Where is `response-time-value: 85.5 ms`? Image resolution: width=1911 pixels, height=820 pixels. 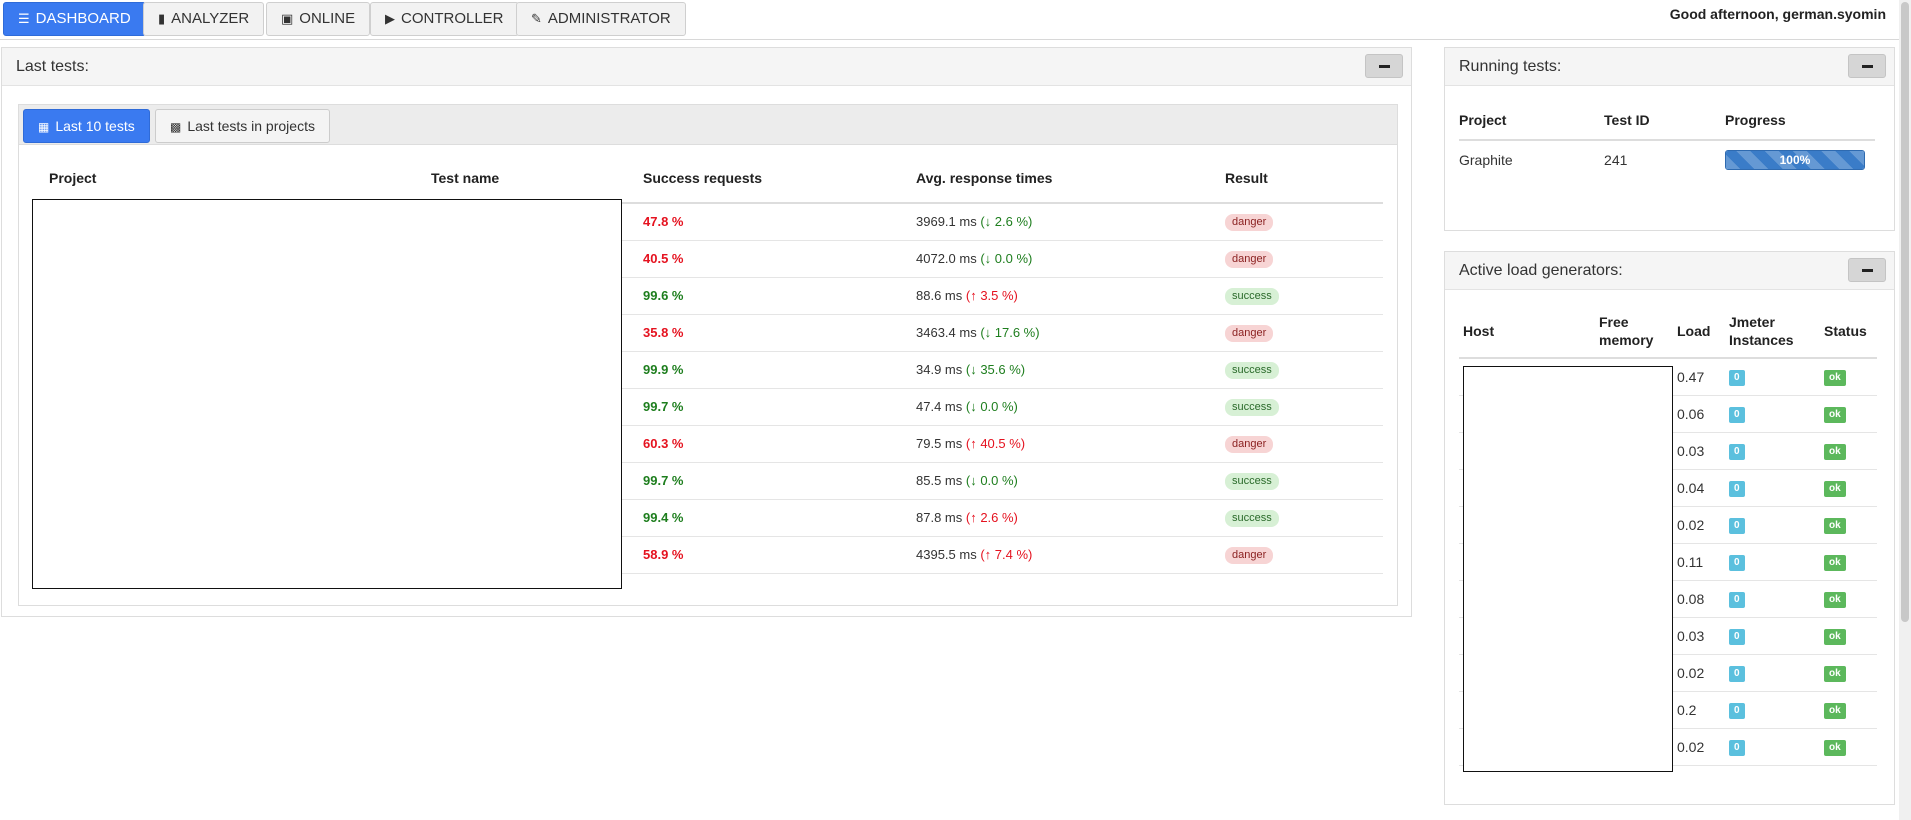
response-time-value: 85.5 ms is located at coordinates (939, 480).